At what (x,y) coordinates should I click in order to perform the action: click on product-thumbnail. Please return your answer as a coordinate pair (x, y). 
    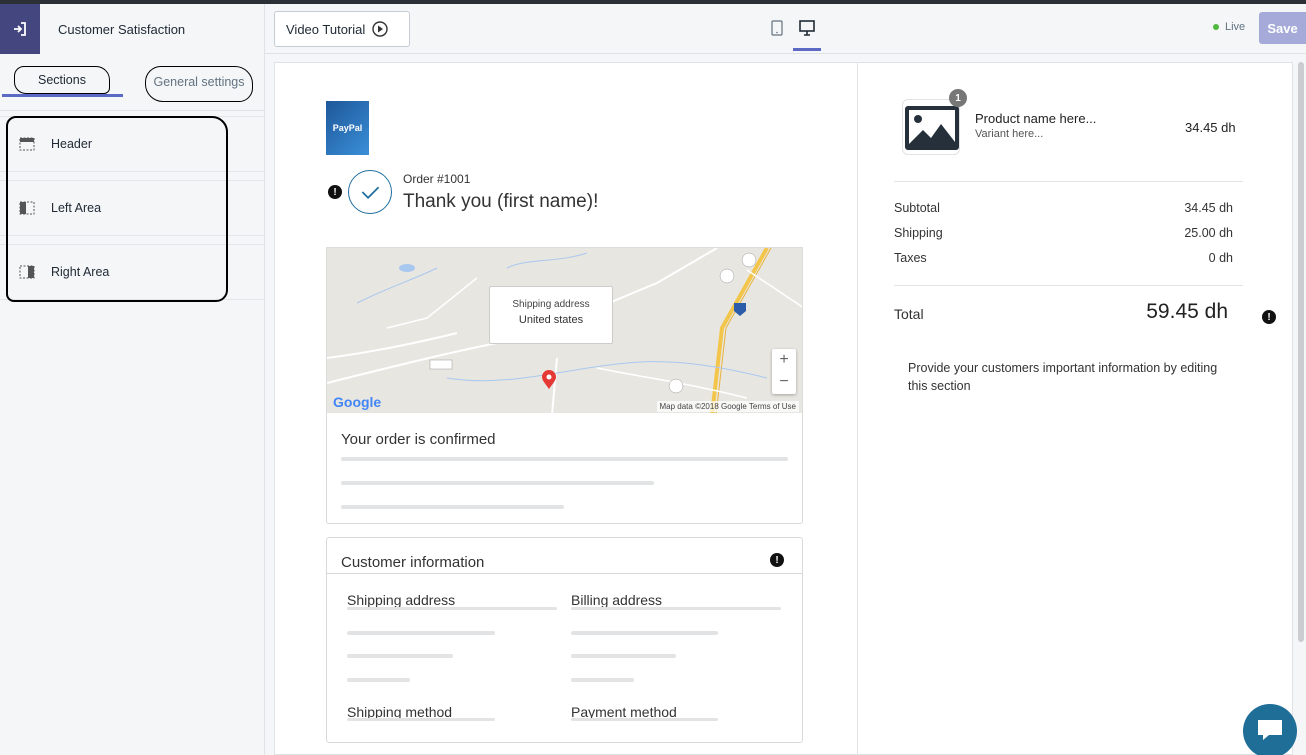
    Looking at the image, I should click on (931, 127).